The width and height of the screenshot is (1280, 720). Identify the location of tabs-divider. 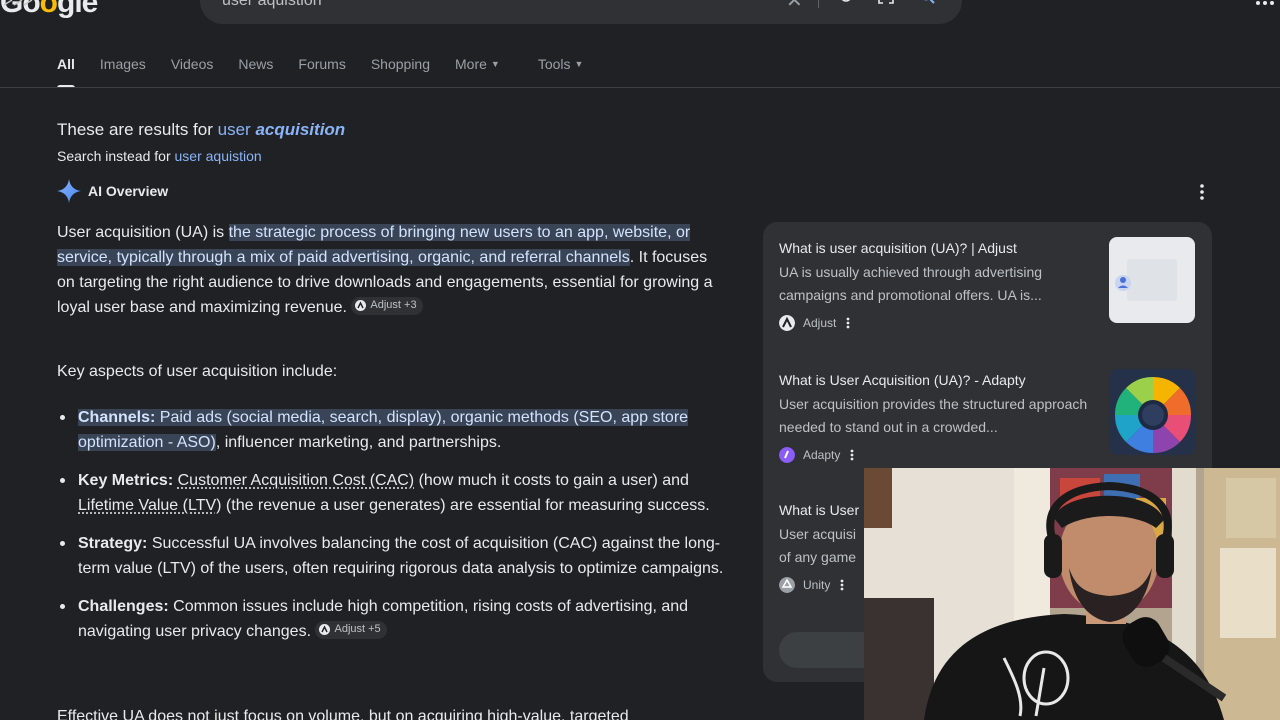
(640, 87).